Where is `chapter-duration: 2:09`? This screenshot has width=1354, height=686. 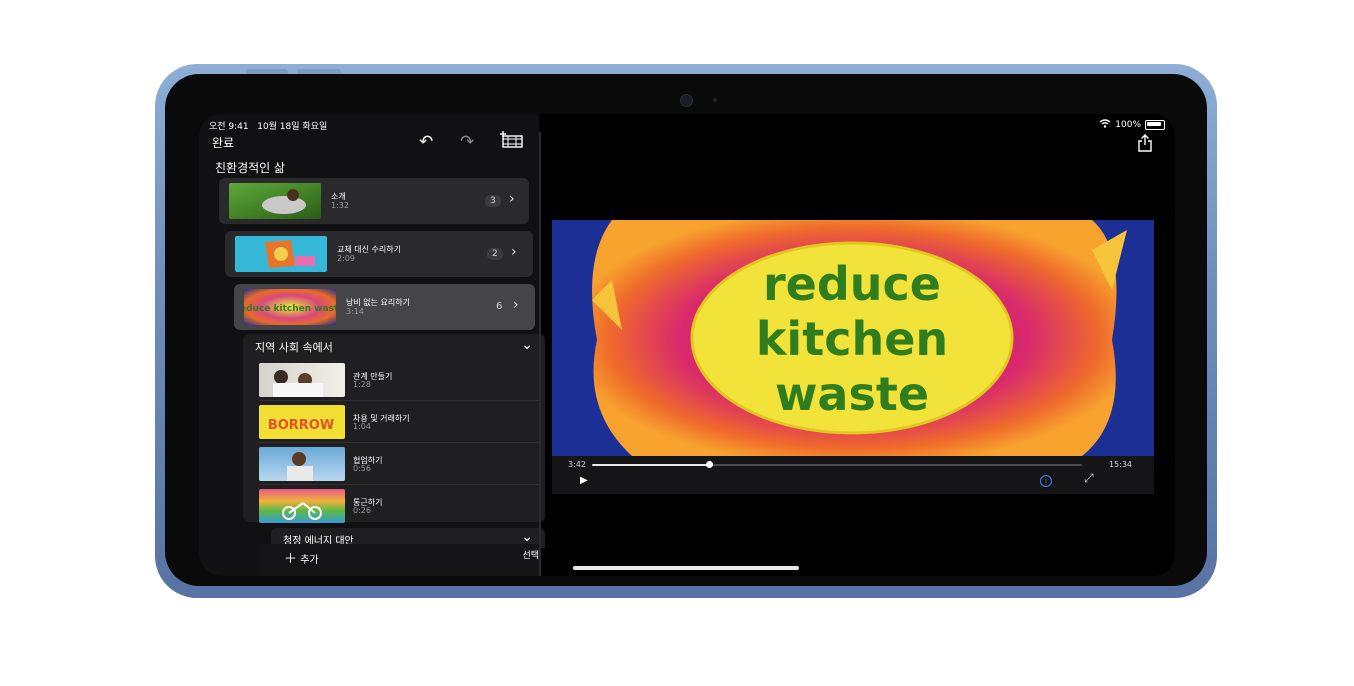
chapter-duration: 2:09 is located at coordinates (346, 258).